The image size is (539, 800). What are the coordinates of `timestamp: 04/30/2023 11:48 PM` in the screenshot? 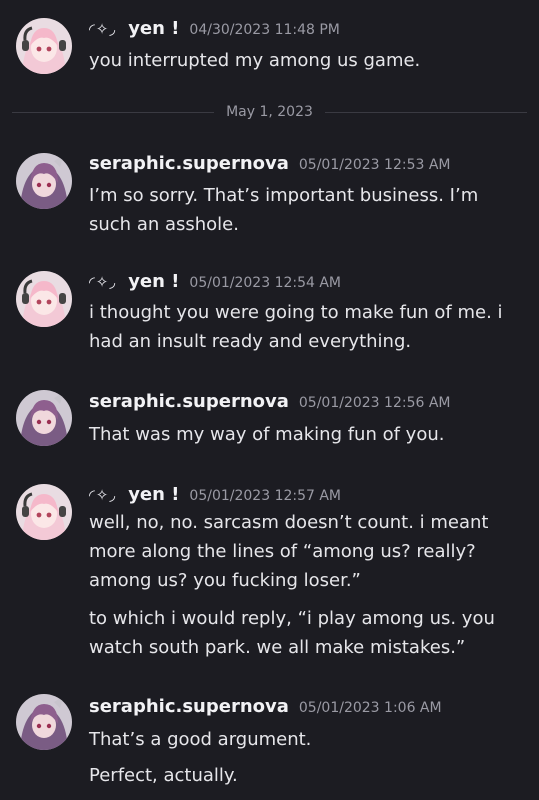 It's located at (264, 30).